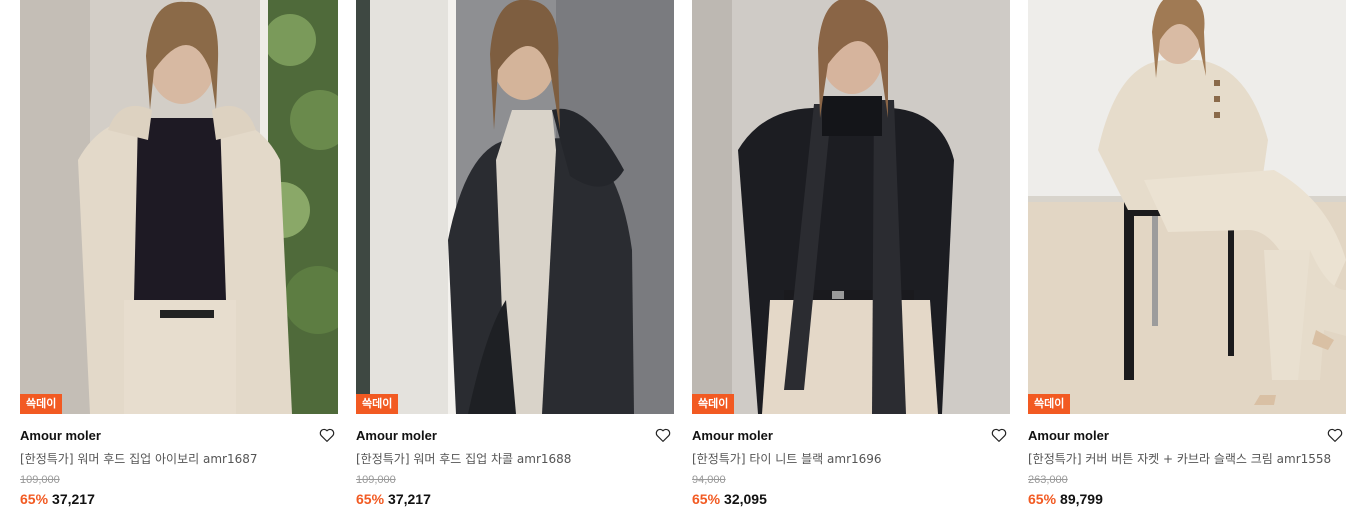  I want to click on sale-price: 32,095, so click(745, 499).